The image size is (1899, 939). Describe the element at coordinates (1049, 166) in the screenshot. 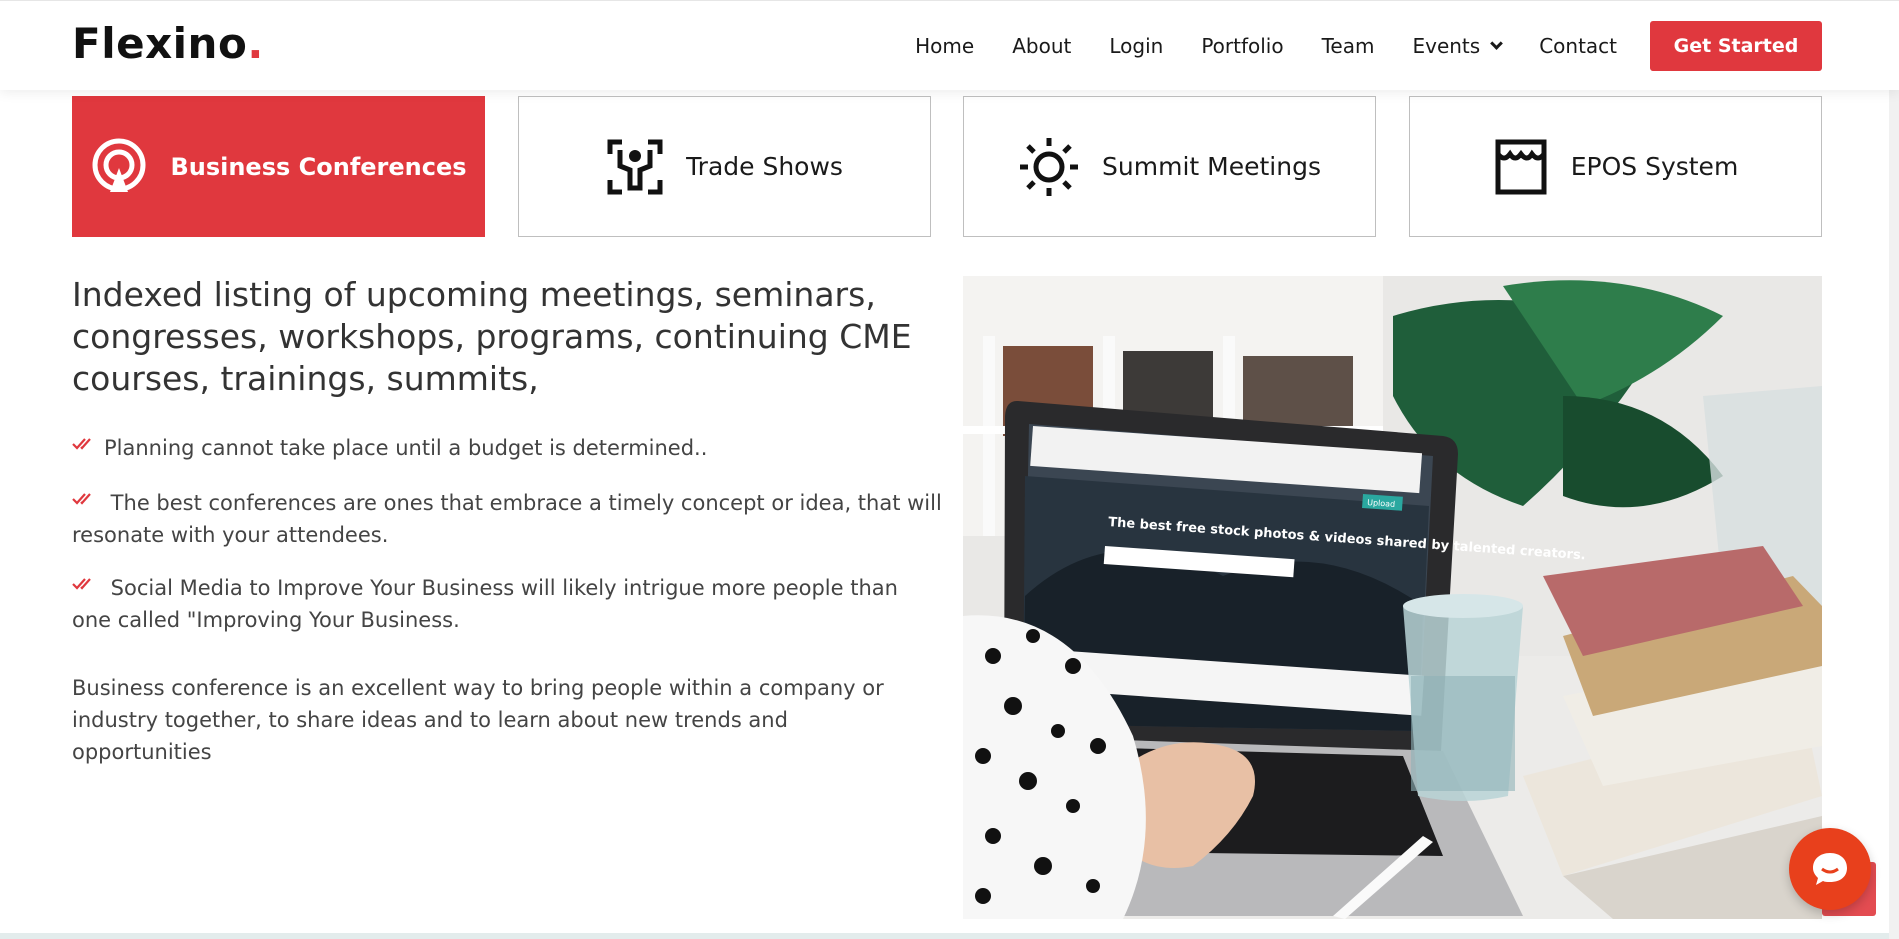

I see `sun-icon` at that location.